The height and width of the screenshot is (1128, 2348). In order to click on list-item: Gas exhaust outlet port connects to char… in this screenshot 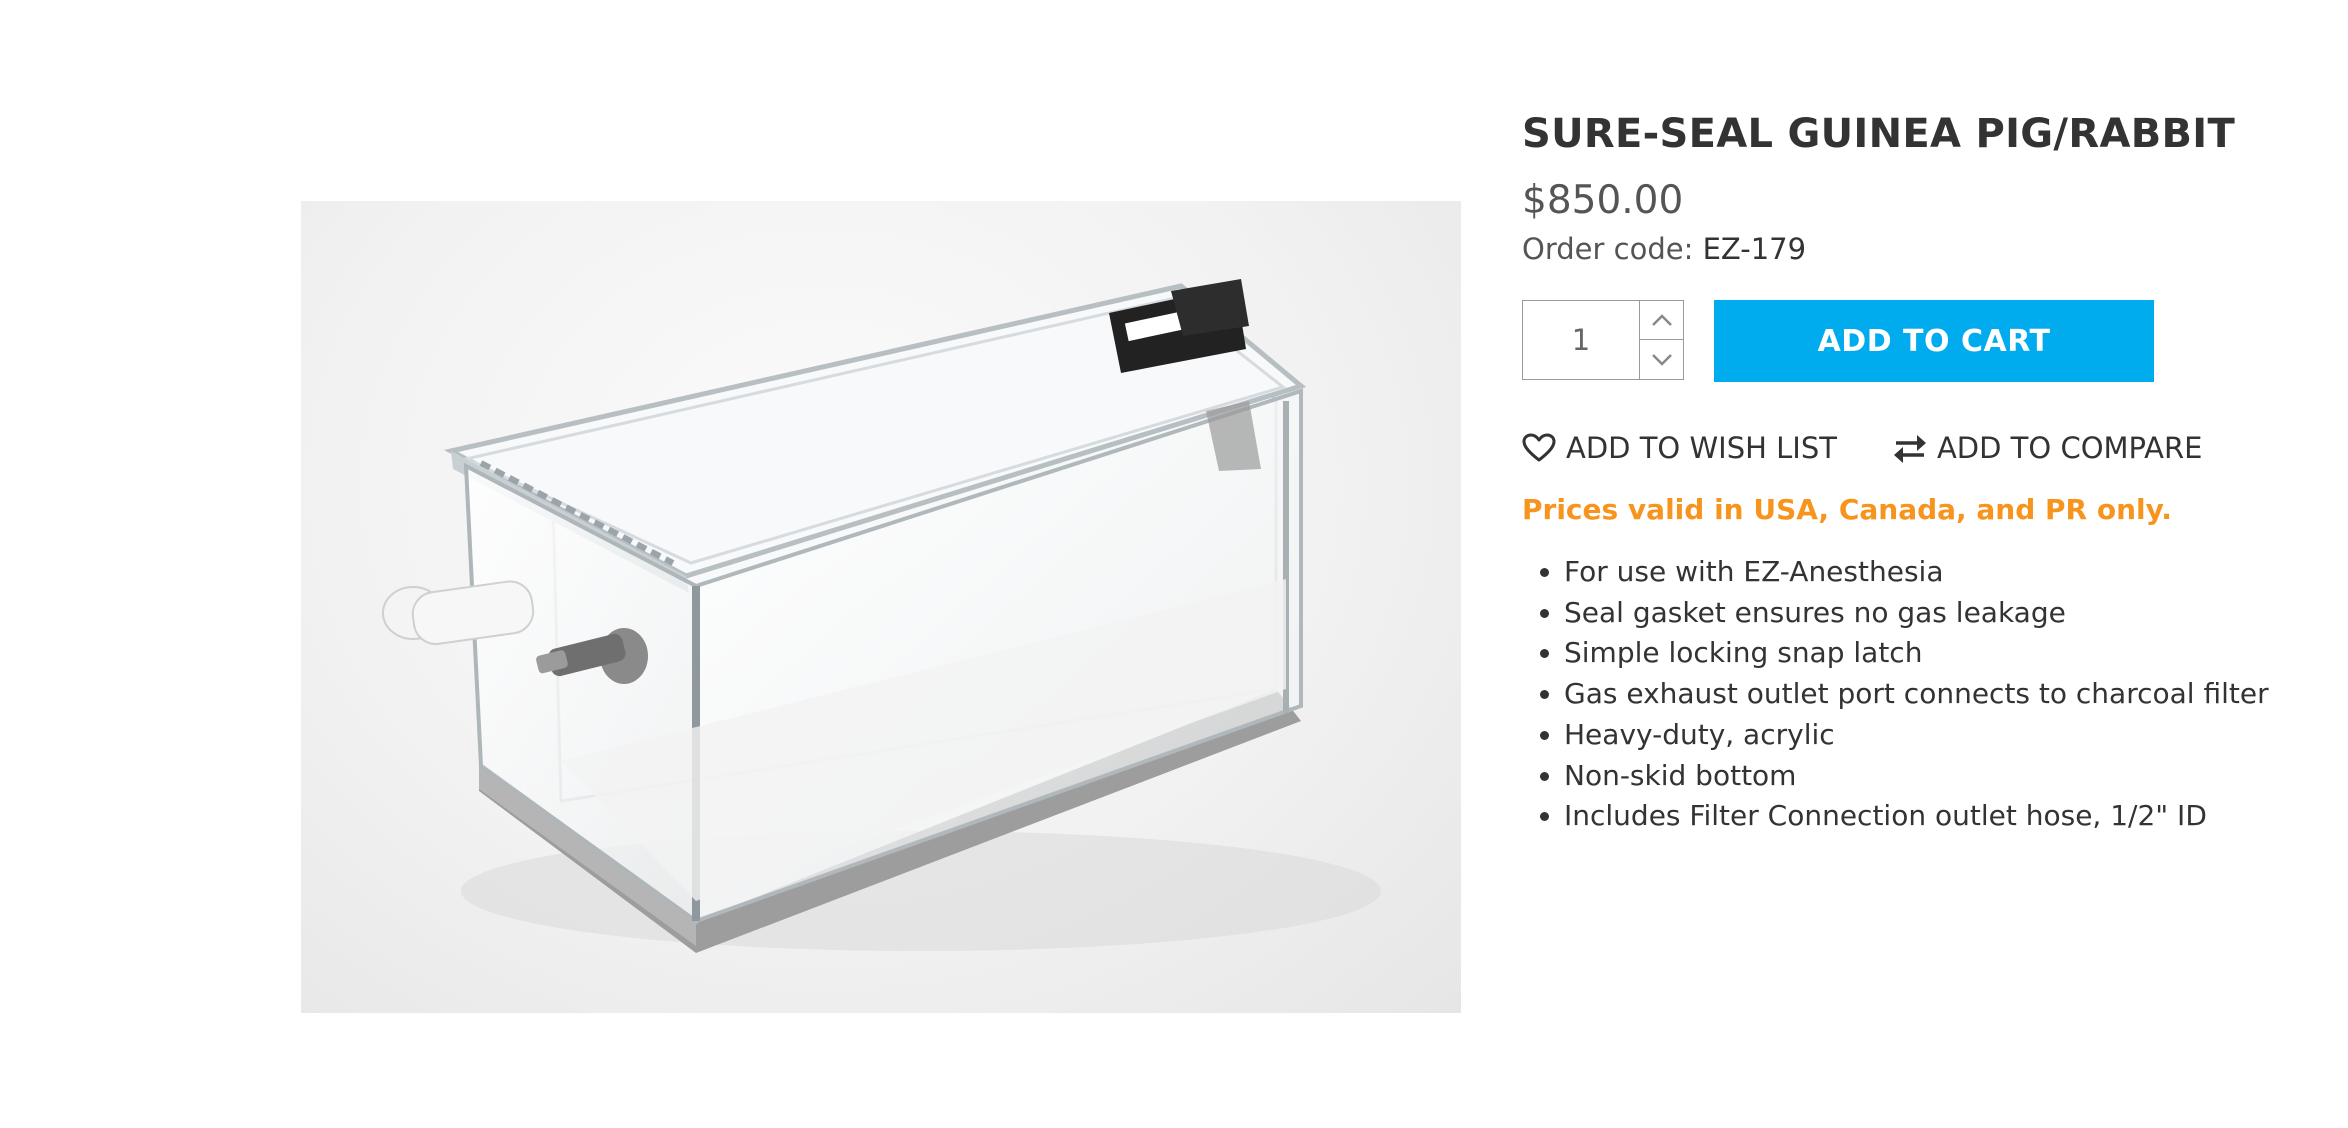, I will do `click(1943, 694)`.